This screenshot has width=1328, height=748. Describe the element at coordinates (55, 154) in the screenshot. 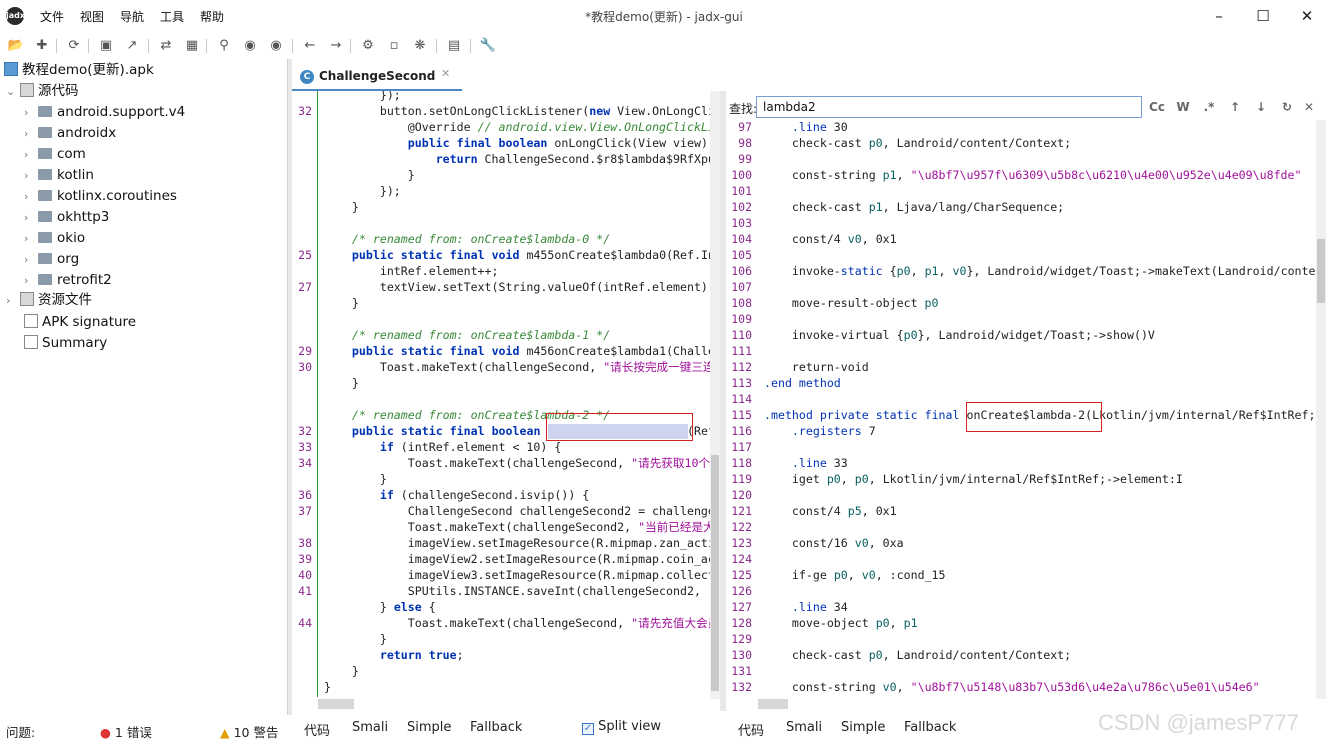

I see `tree-package-com: › com` at that location.